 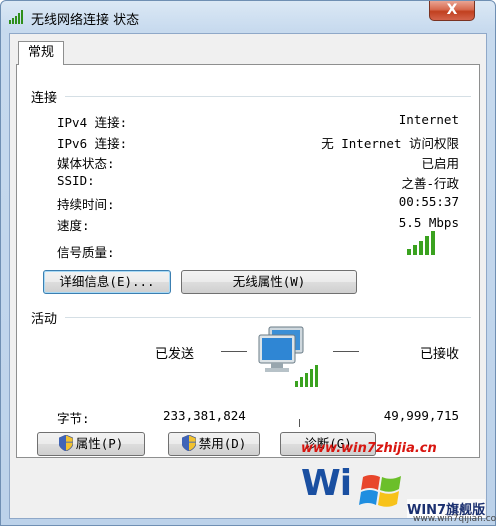 What do you see at coordinates (269, 282) in the screenshot?
I see `wireless-properties-button: 无线属性(W)` at bounding box center [269, 282].